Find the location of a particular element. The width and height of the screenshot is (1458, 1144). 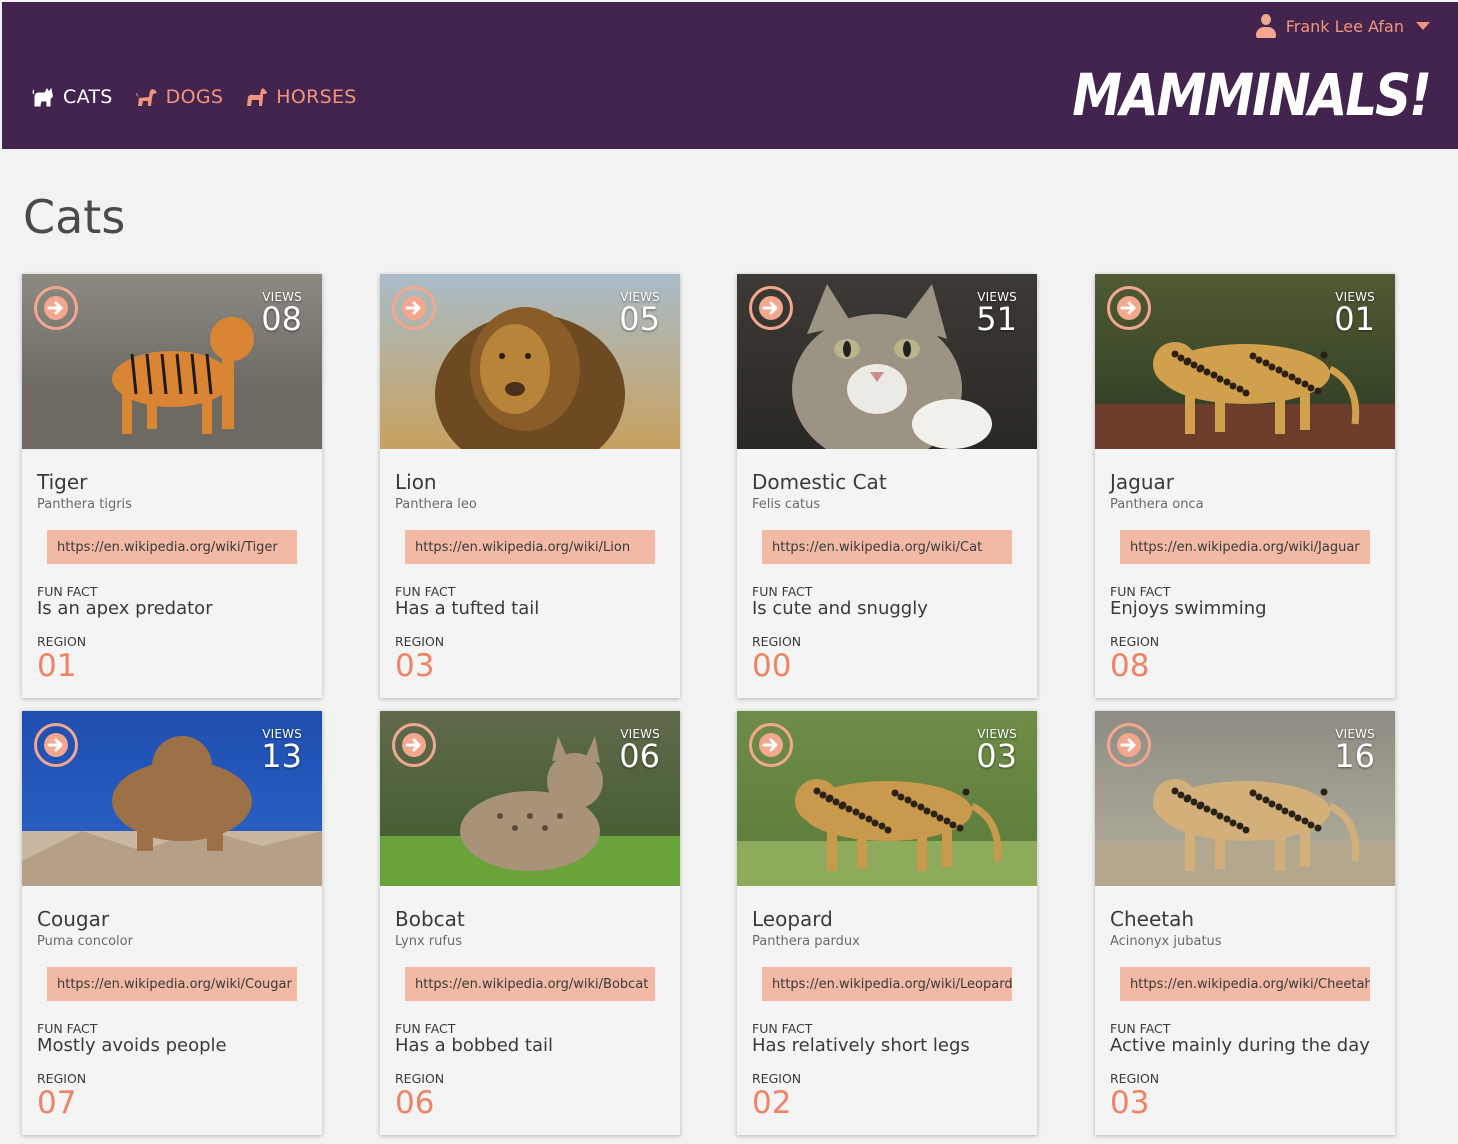

views-counter: VIEWS 05 is located at coordinates (639, 312).